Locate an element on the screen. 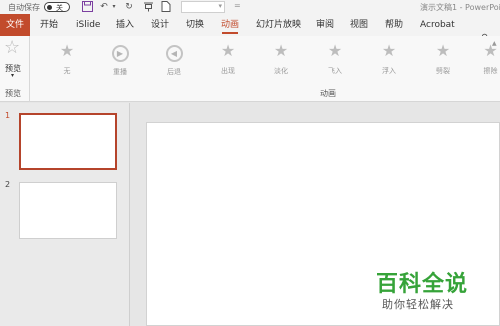 This screenshot has height=326, width=500. preview-group: ☆ 预览 ▾ 预览 is located at coordinates (15, 69).